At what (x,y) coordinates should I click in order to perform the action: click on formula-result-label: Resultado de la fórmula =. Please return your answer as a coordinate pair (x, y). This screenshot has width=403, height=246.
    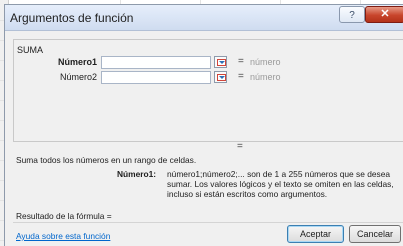
    Looking at the image, I should click on (64, 216).